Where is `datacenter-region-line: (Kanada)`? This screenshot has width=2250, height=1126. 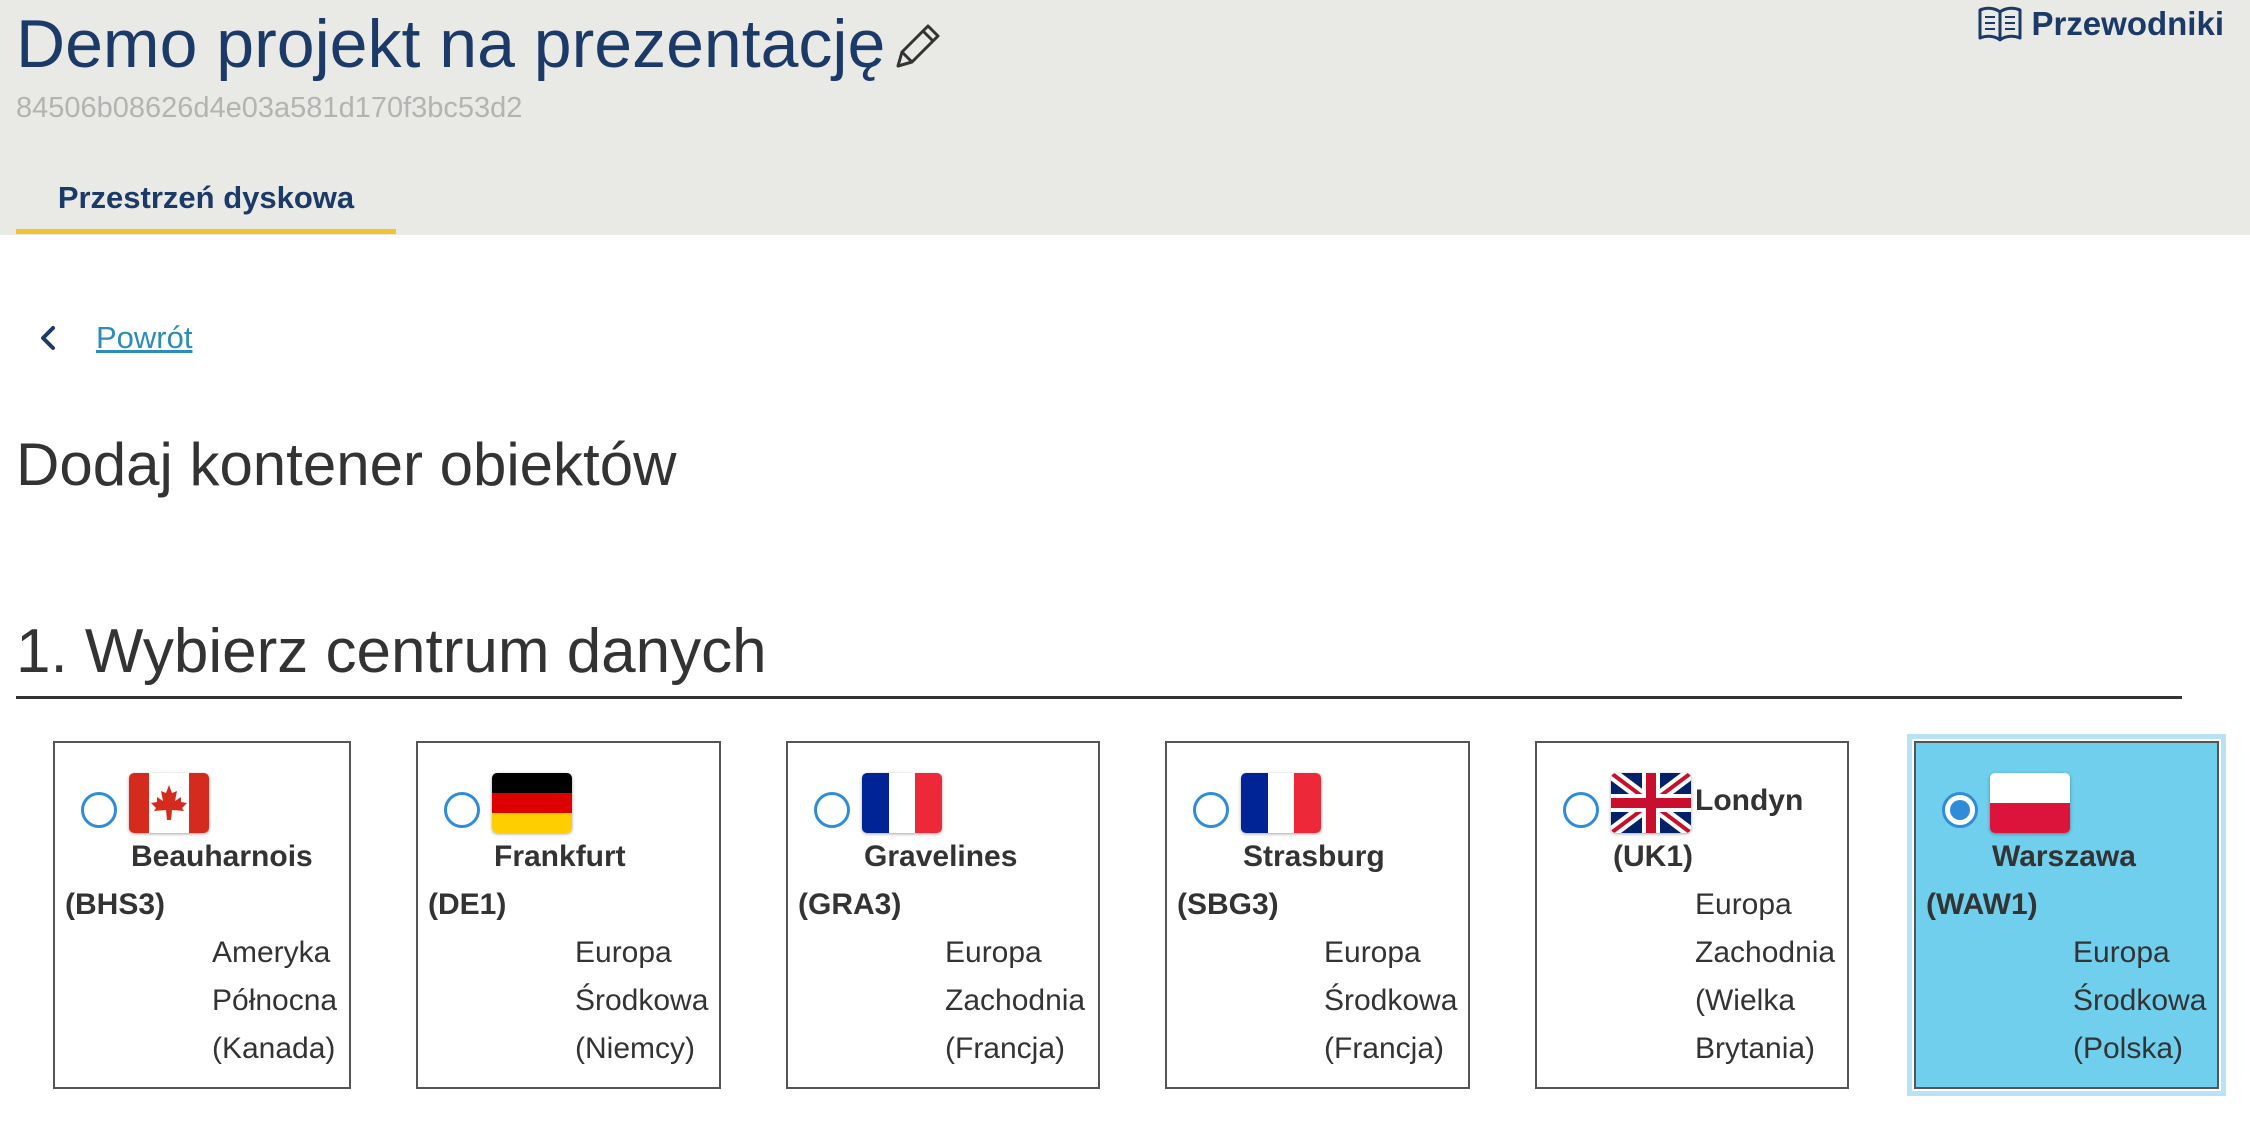
datacenter-region-line: (Kanada) is located at coordinates (274, 1048).